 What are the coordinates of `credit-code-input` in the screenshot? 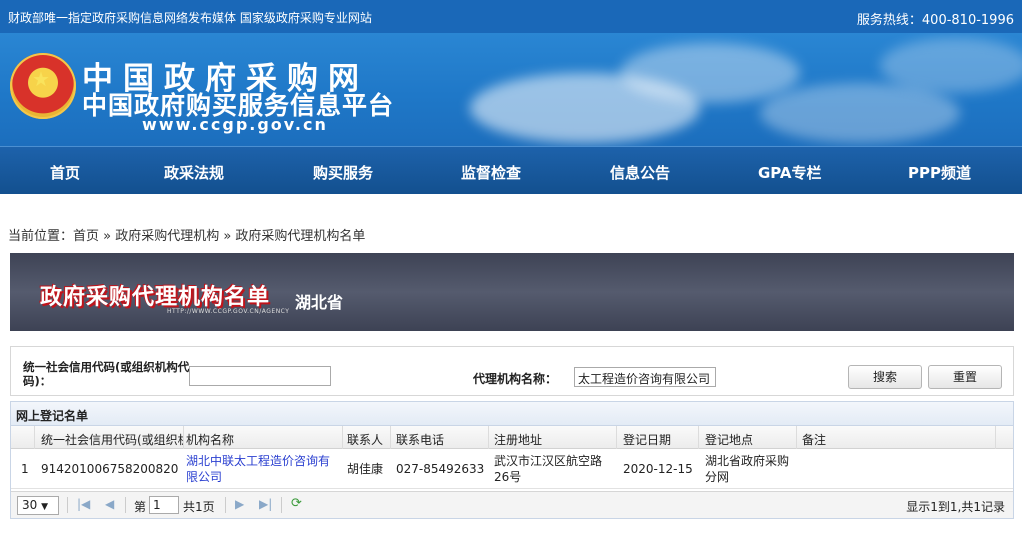 It's located at (260, 376).